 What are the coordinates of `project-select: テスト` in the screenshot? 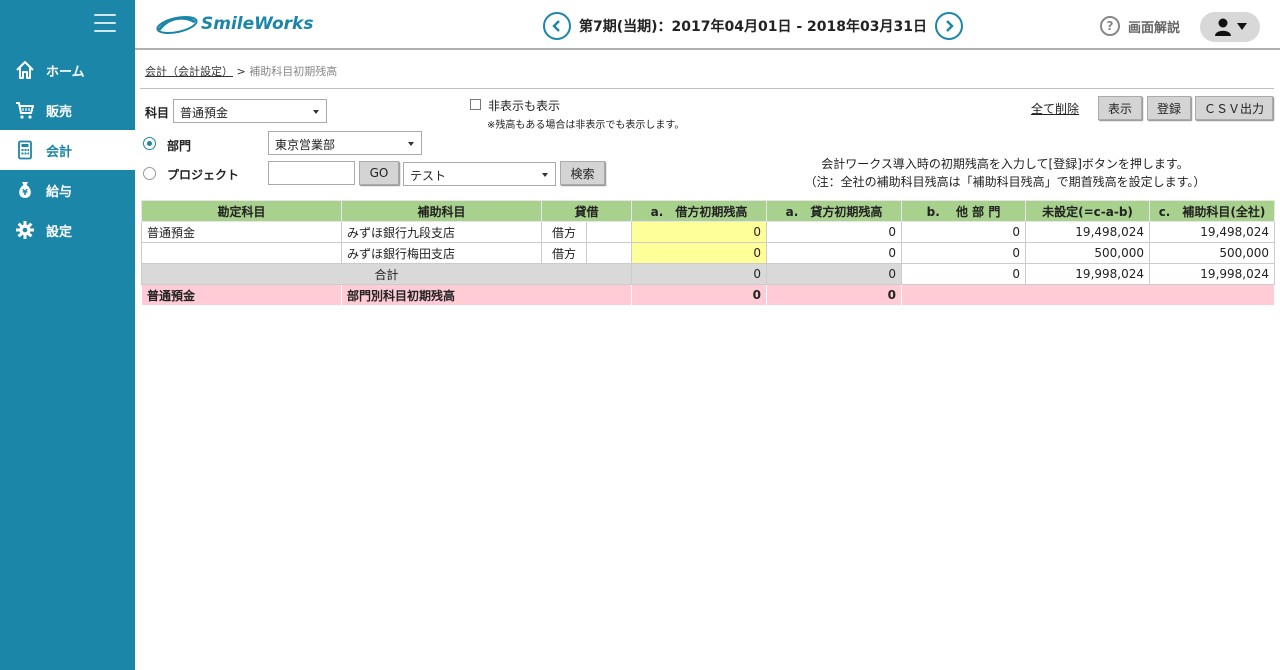 It's located at (479, 174).